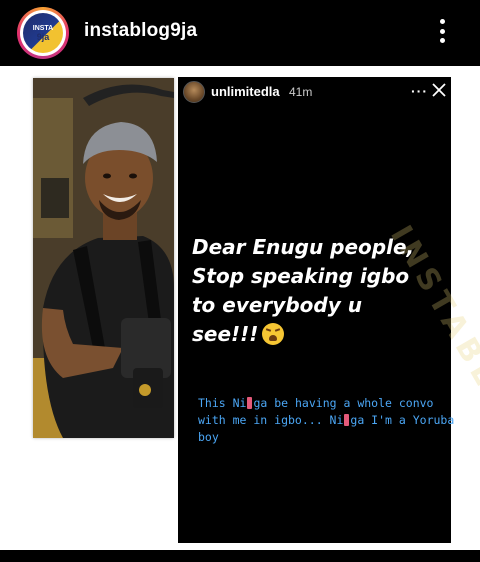  I want to click on logo-mark-icon: INSTA 9ja, so click(43, 33).